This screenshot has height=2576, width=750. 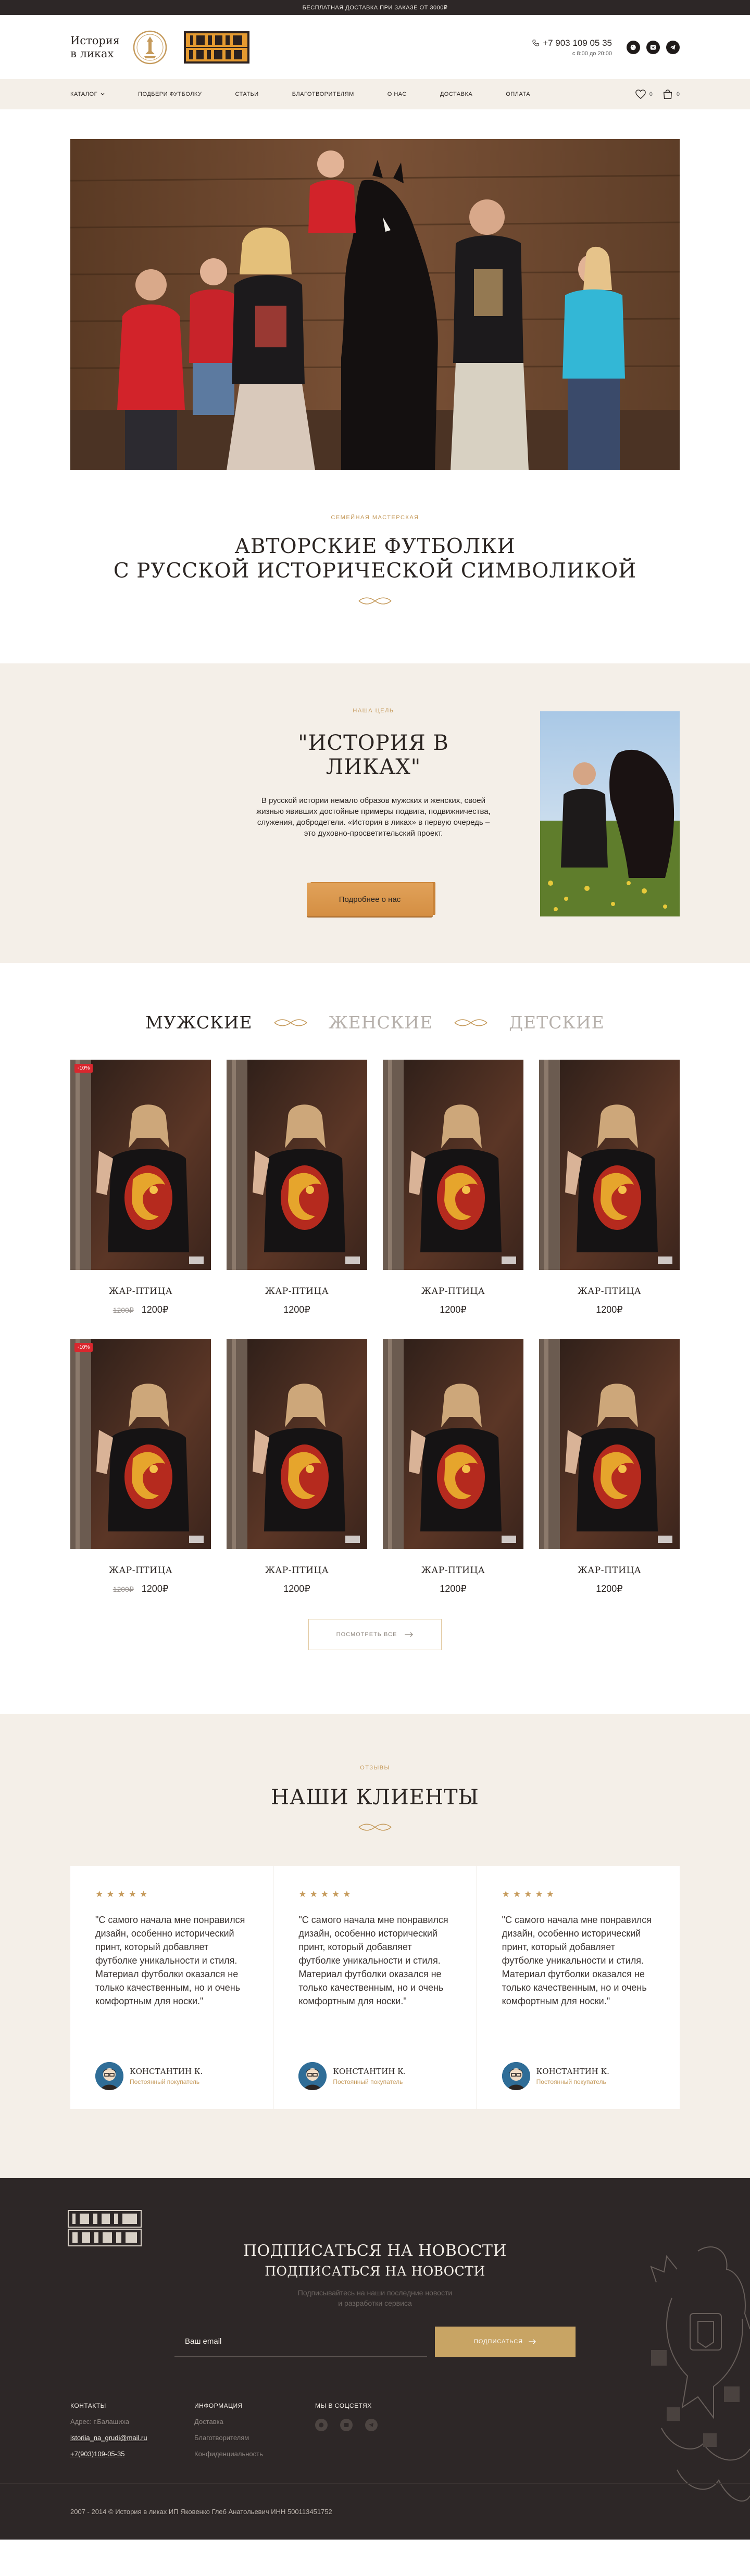 I want to click on wishlist-button: 0, so click(x=644, y=94).